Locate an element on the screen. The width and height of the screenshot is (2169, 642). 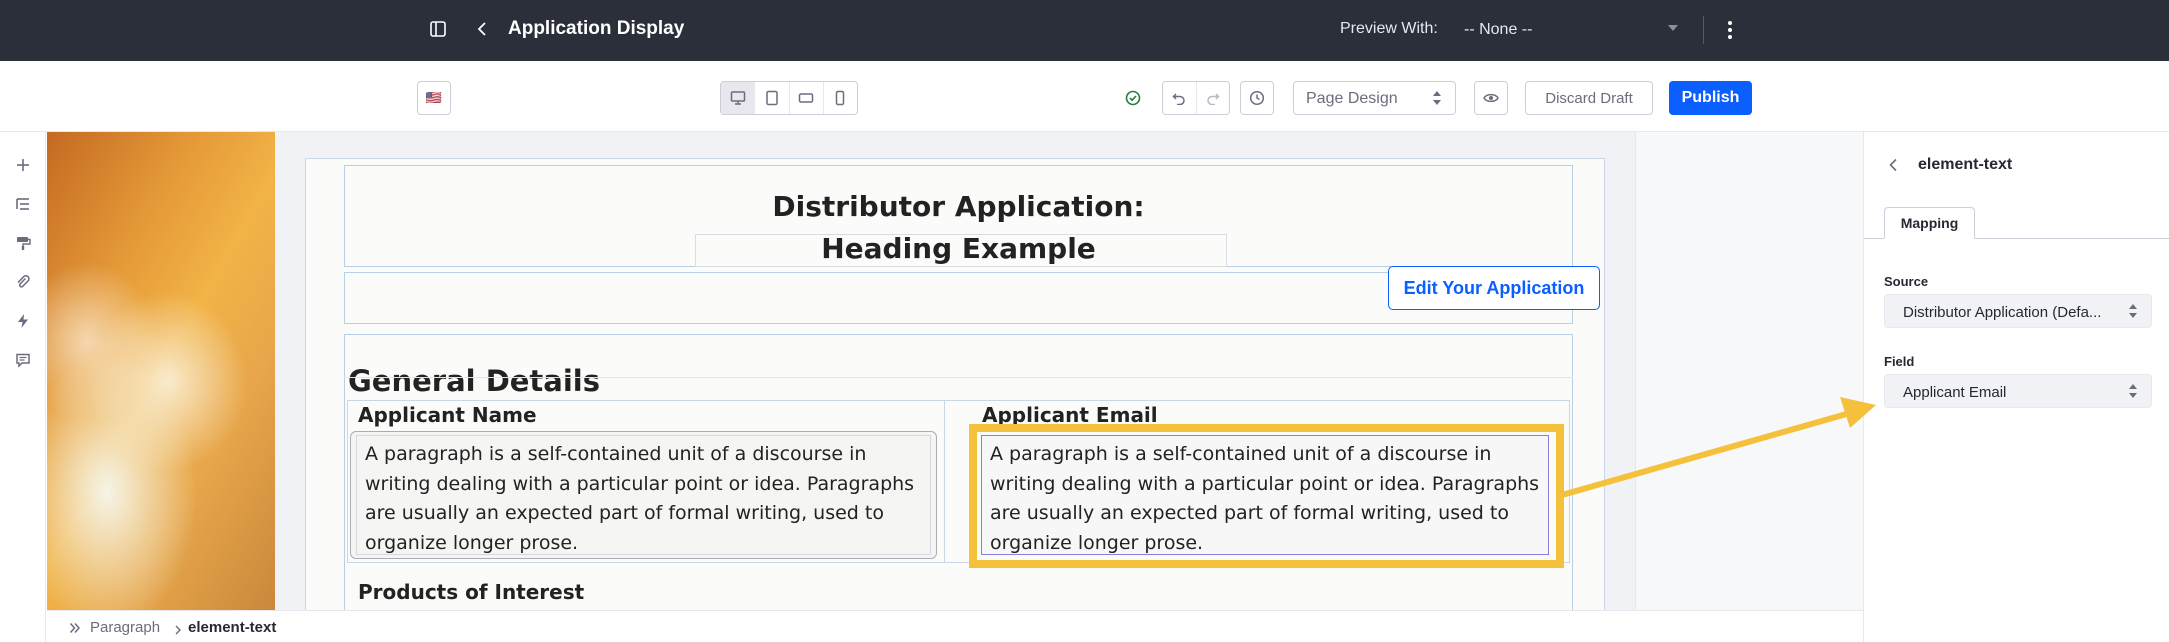
saved-check-icon is located at coordinates (1133, 100).